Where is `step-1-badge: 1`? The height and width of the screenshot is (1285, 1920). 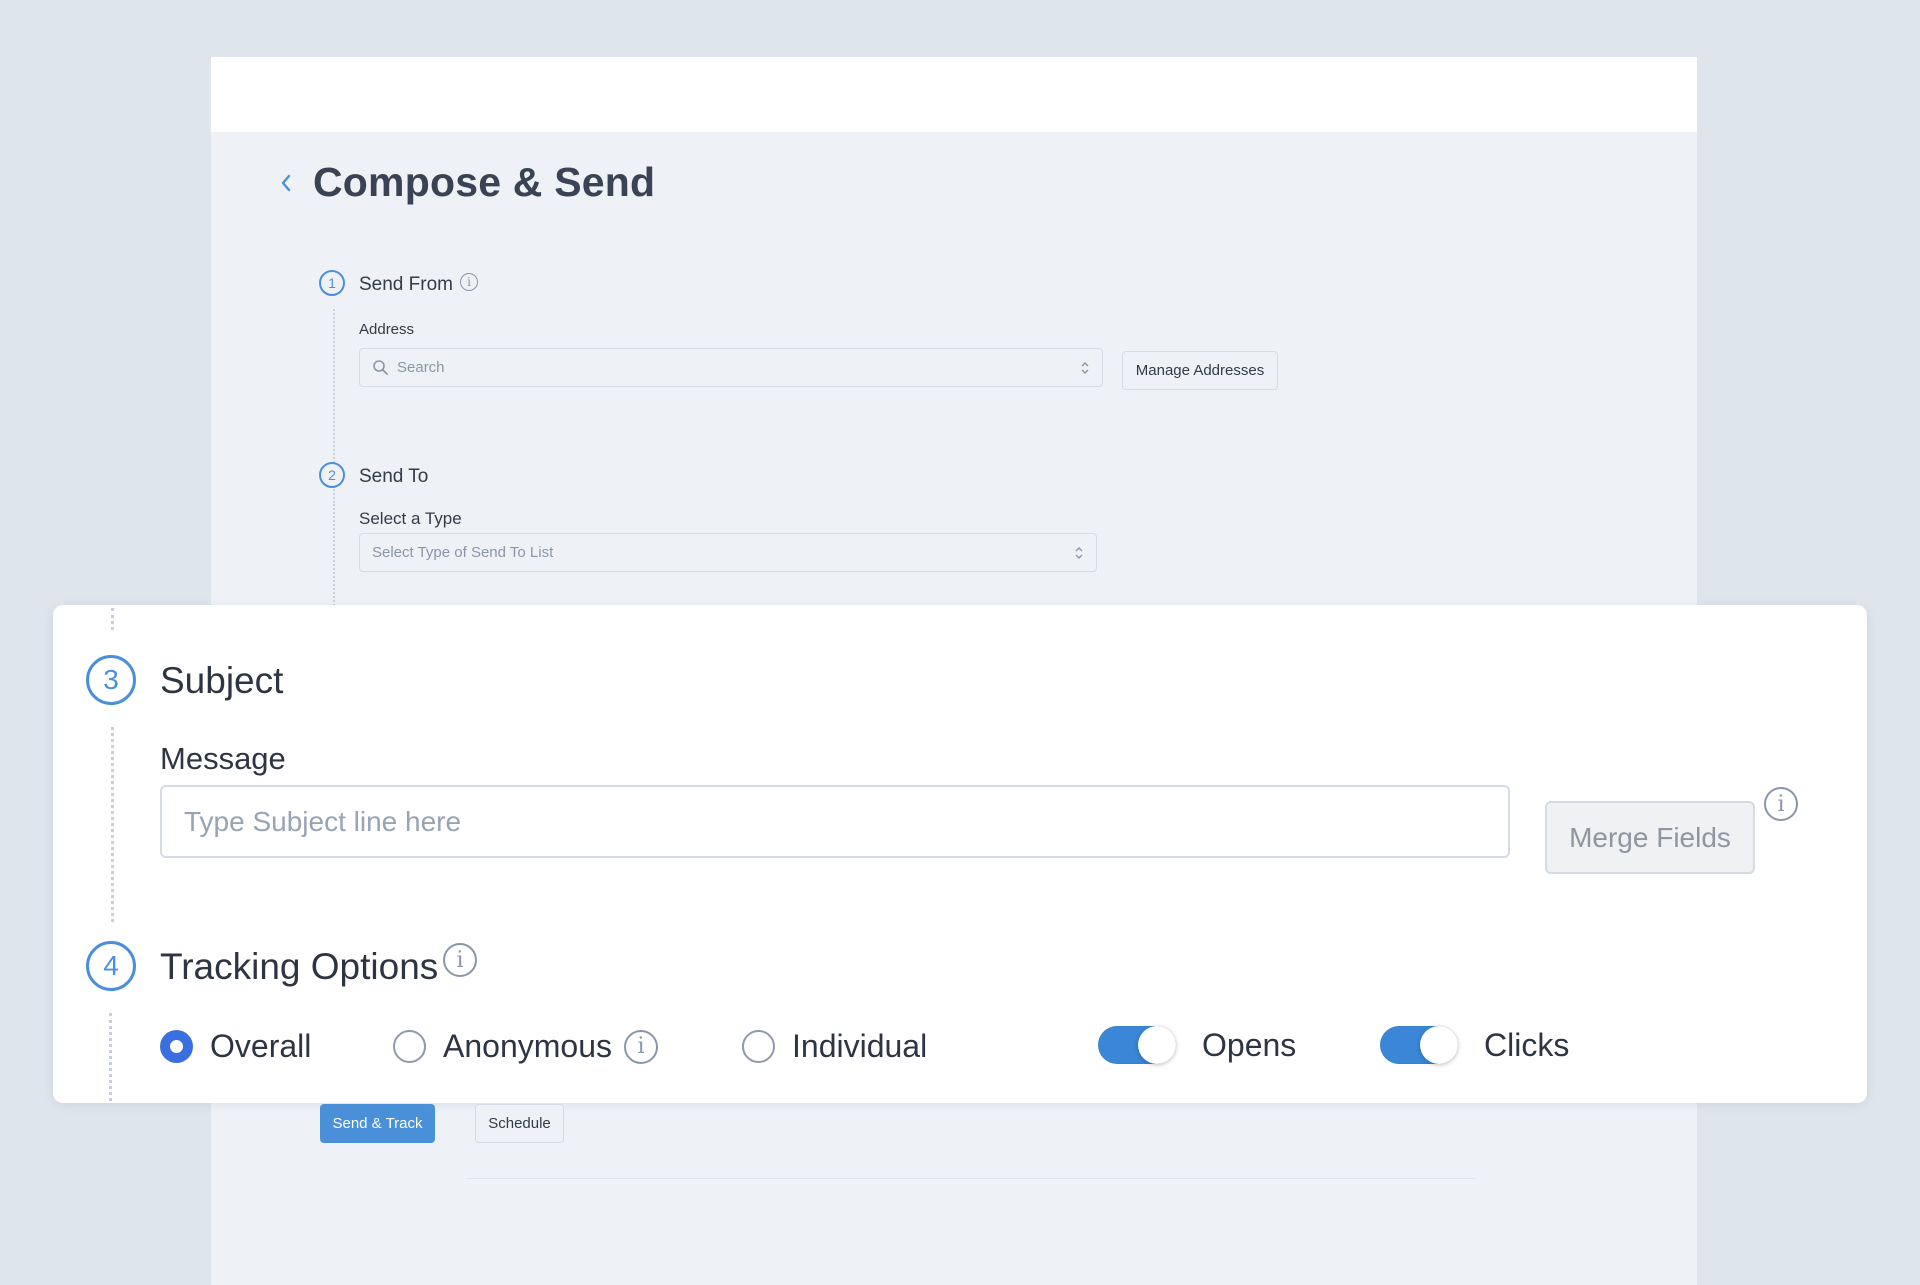
step-1-badge: 1 is located at coordinates (332, 283).